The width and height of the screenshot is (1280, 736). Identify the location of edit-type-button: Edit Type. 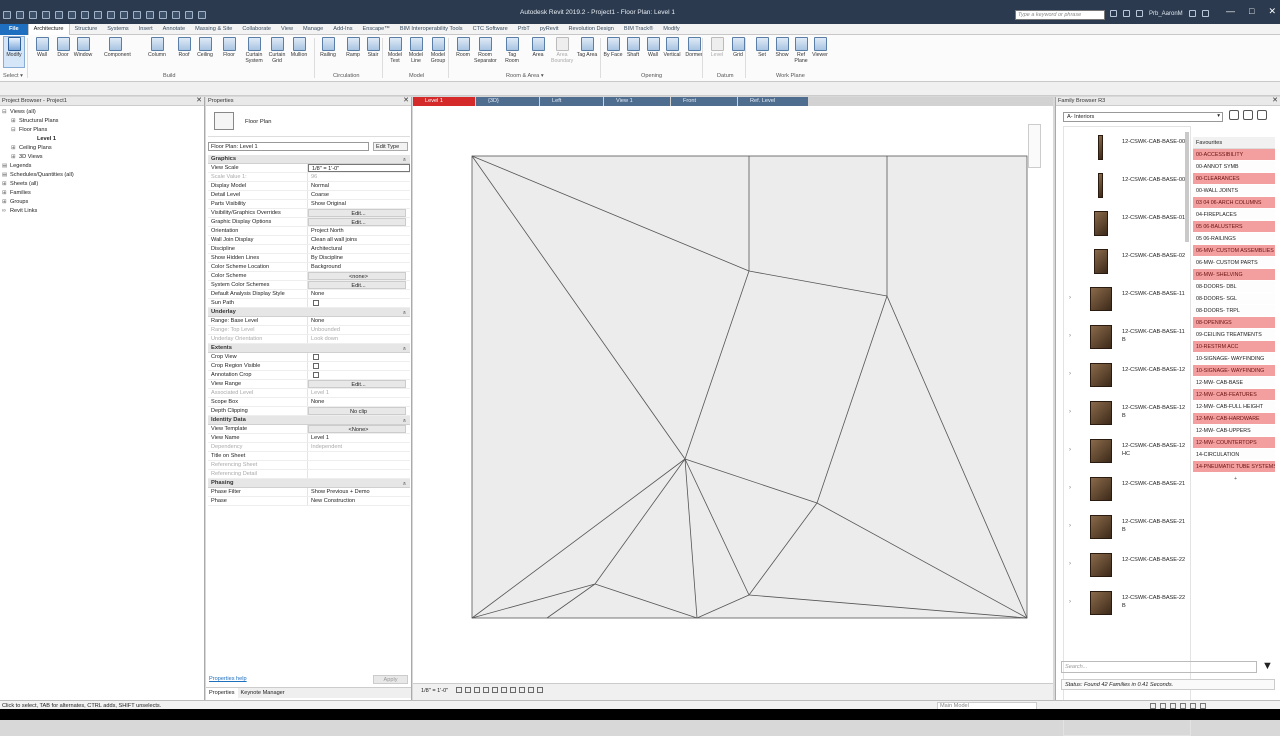
(390, 146).